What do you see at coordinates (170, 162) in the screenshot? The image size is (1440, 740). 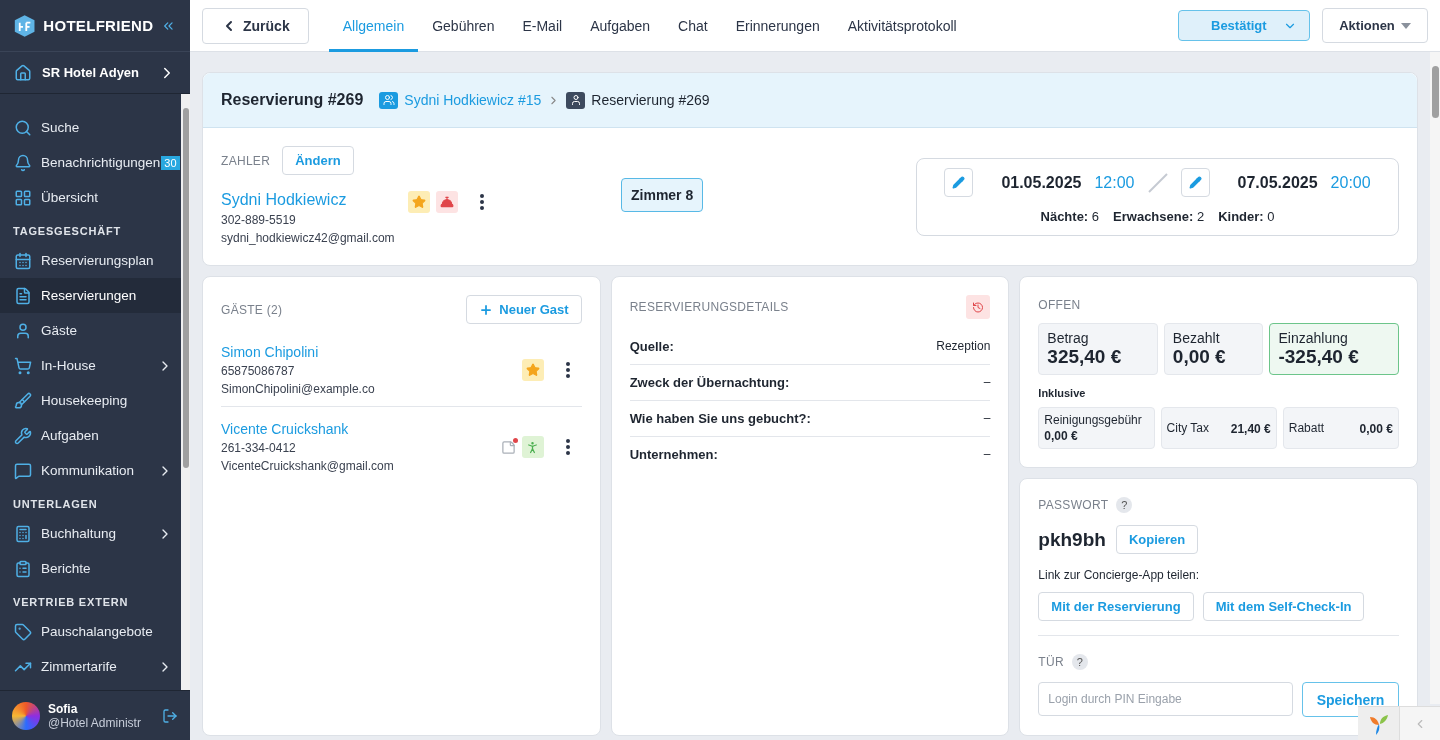 I see `count-badge: 30` at bounding box center [170, 162].